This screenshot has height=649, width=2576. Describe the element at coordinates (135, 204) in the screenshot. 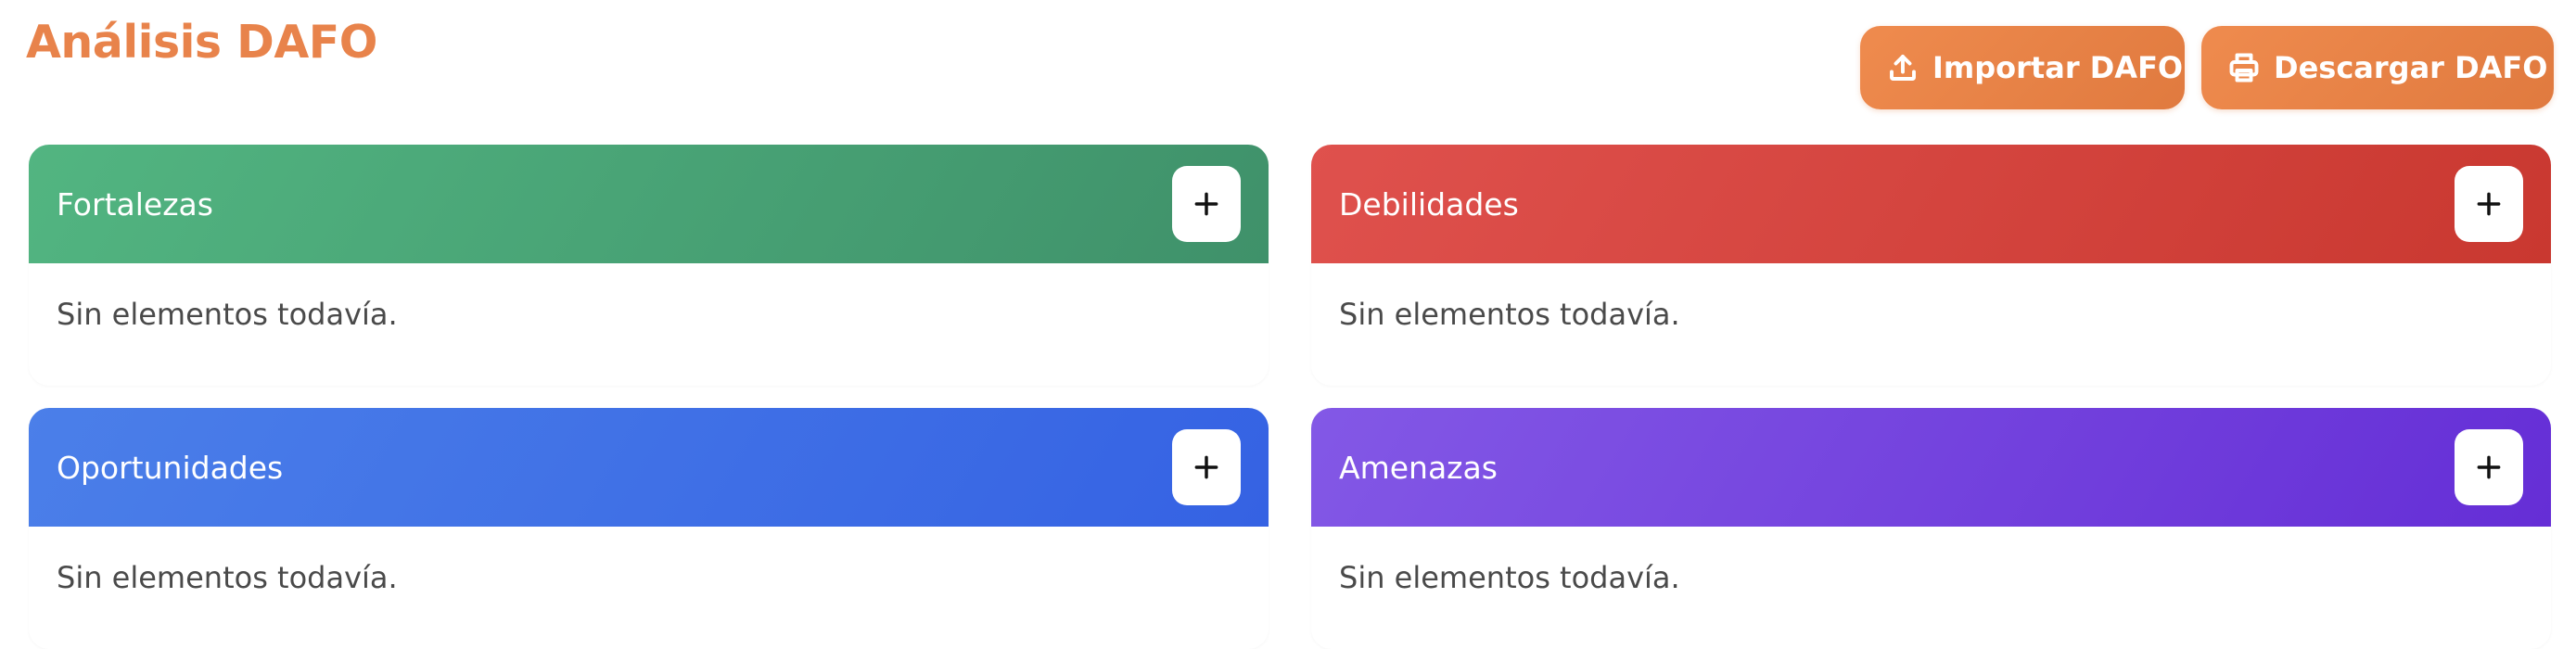

I see `quadrant-title: Fortalezas` at that location.